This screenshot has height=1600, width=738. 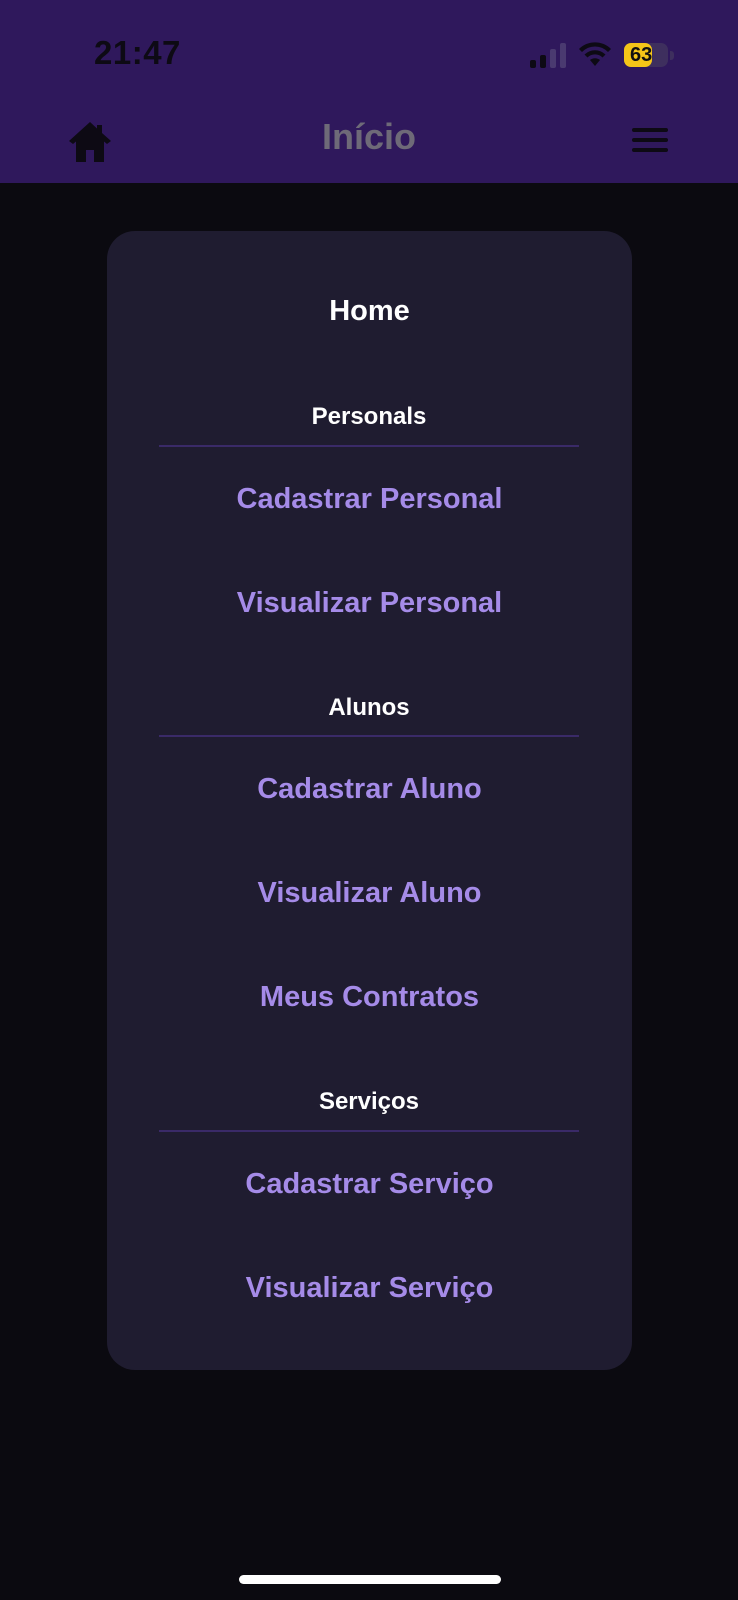 I want to click on page-title: Início, so click(x=368, y=136).